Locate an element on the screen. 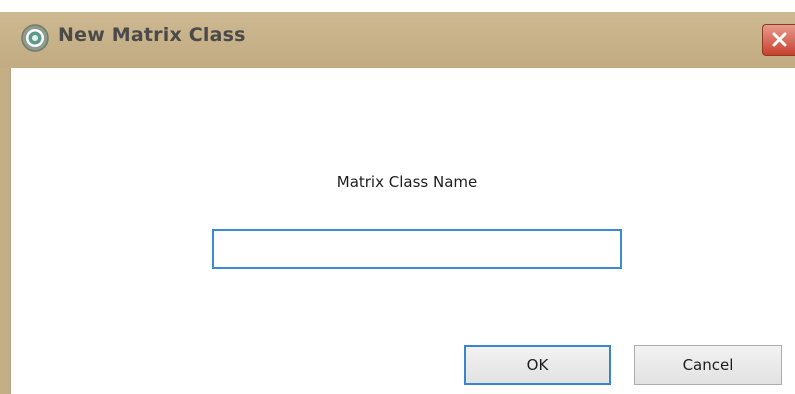 This screenshot has height=394, width=795. app-logo-icon is located at coordinates (35, 38).